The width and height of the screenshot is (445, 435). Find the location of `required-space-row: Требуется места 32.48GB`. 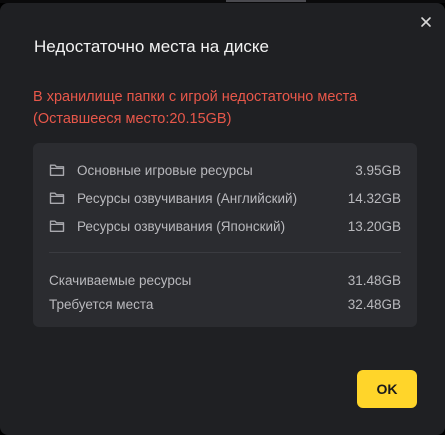

required-space-row: Требуется места 32.48GB is located at coordinates (225, 304).